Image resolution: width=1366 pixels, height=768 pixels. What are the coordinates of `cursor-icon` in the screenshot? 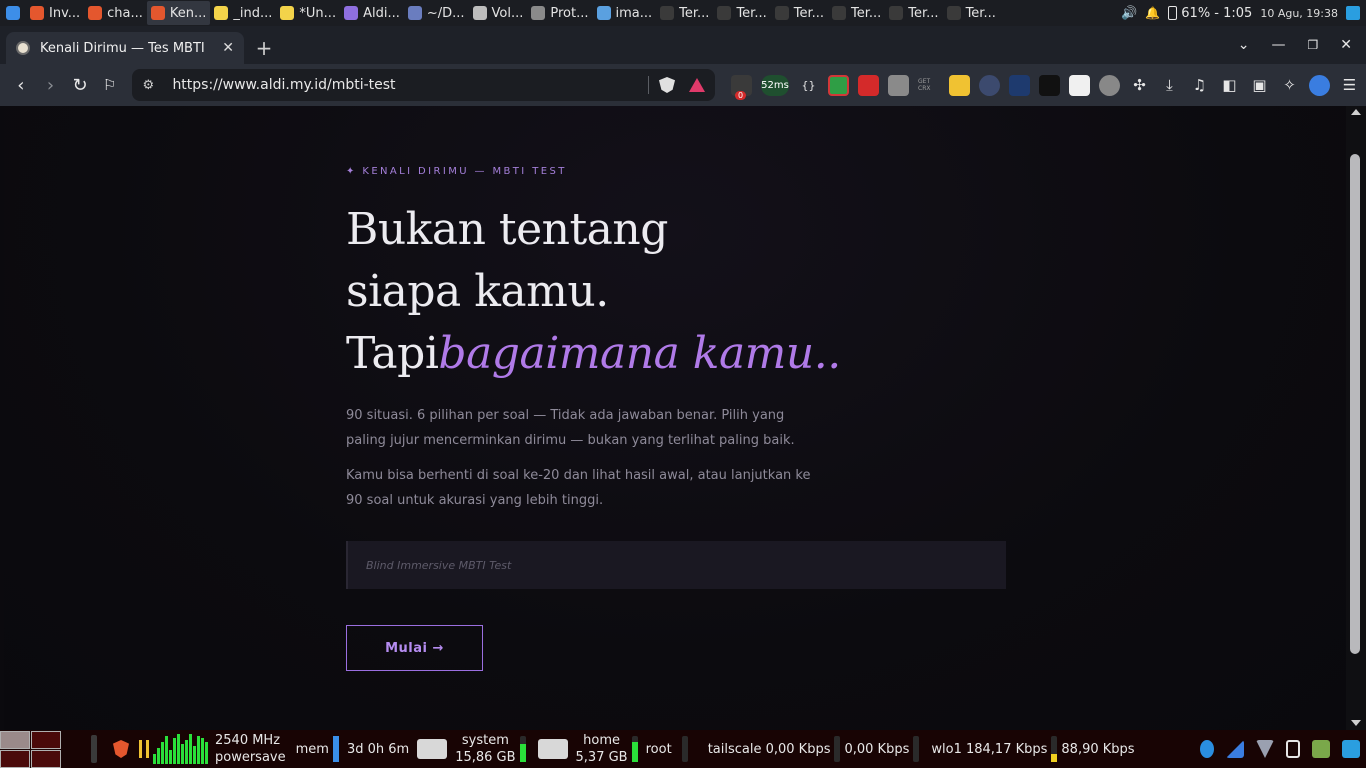 It's located at (989, 85).